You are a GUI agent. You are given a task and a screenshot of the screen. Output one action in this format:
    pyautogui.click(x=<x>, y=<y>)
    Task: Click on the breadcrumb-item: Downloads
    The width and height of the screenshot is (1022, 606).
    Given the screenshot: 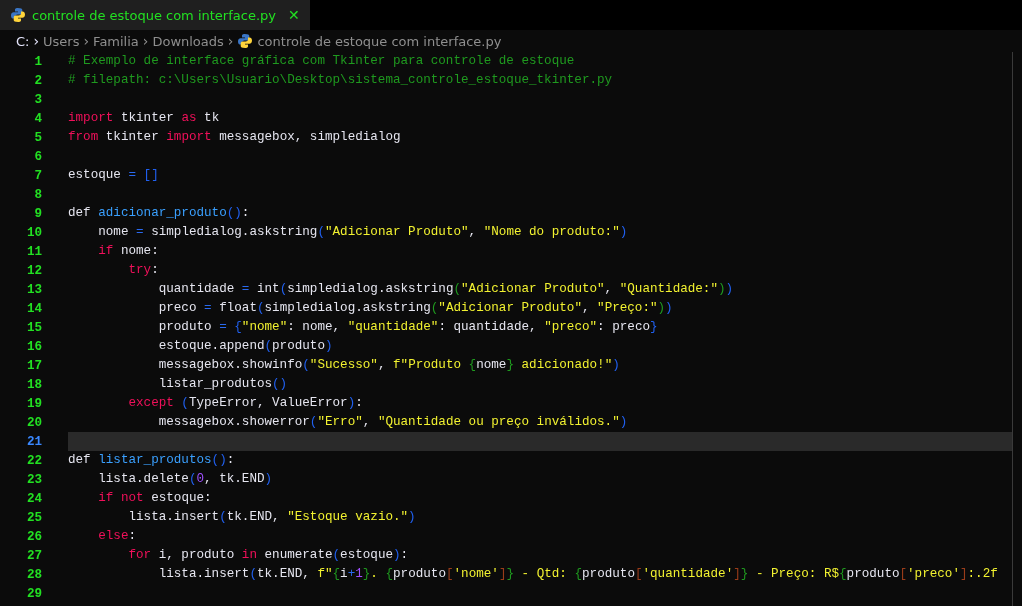 What is the action you would take?
    pyautogui.click(x=188, y=41)
    